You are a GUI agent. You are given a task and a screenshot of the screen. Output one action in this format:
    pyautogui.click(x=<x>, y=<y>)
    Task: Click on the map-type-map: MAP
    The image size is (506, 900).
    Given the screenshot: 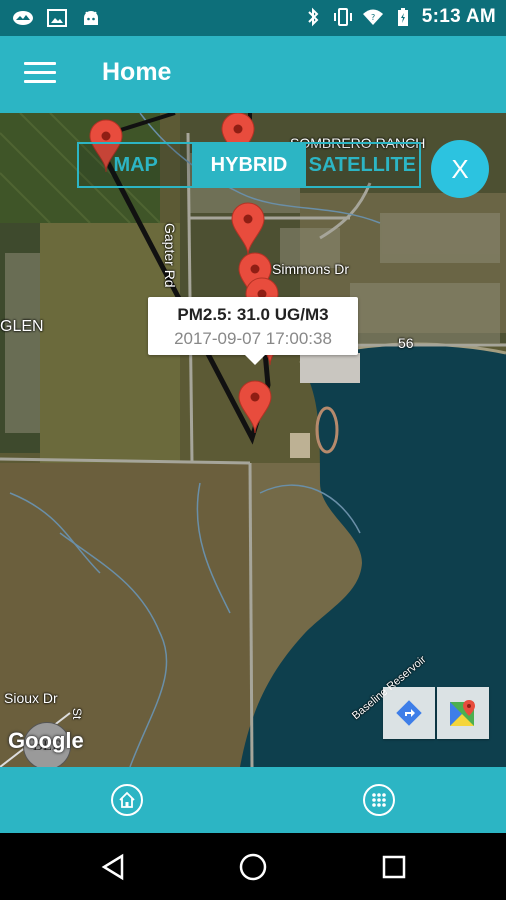 What is the action you would take?
    pyautogui.click(x=135, y=165)
    